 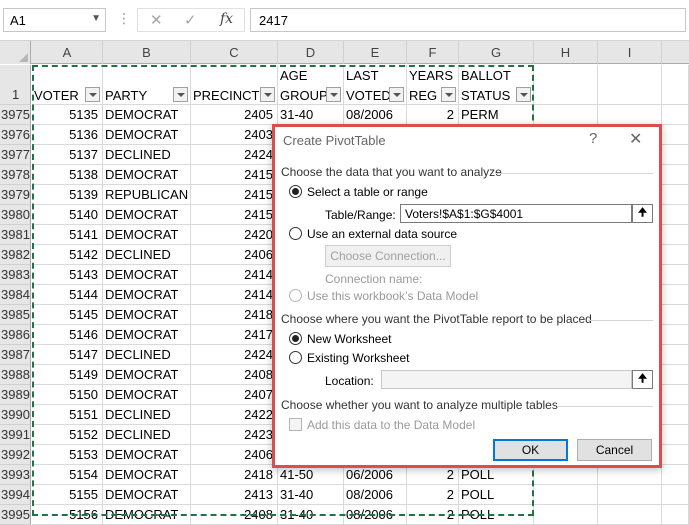 I want to click on radio-select-table, so click(x=295, y=191).